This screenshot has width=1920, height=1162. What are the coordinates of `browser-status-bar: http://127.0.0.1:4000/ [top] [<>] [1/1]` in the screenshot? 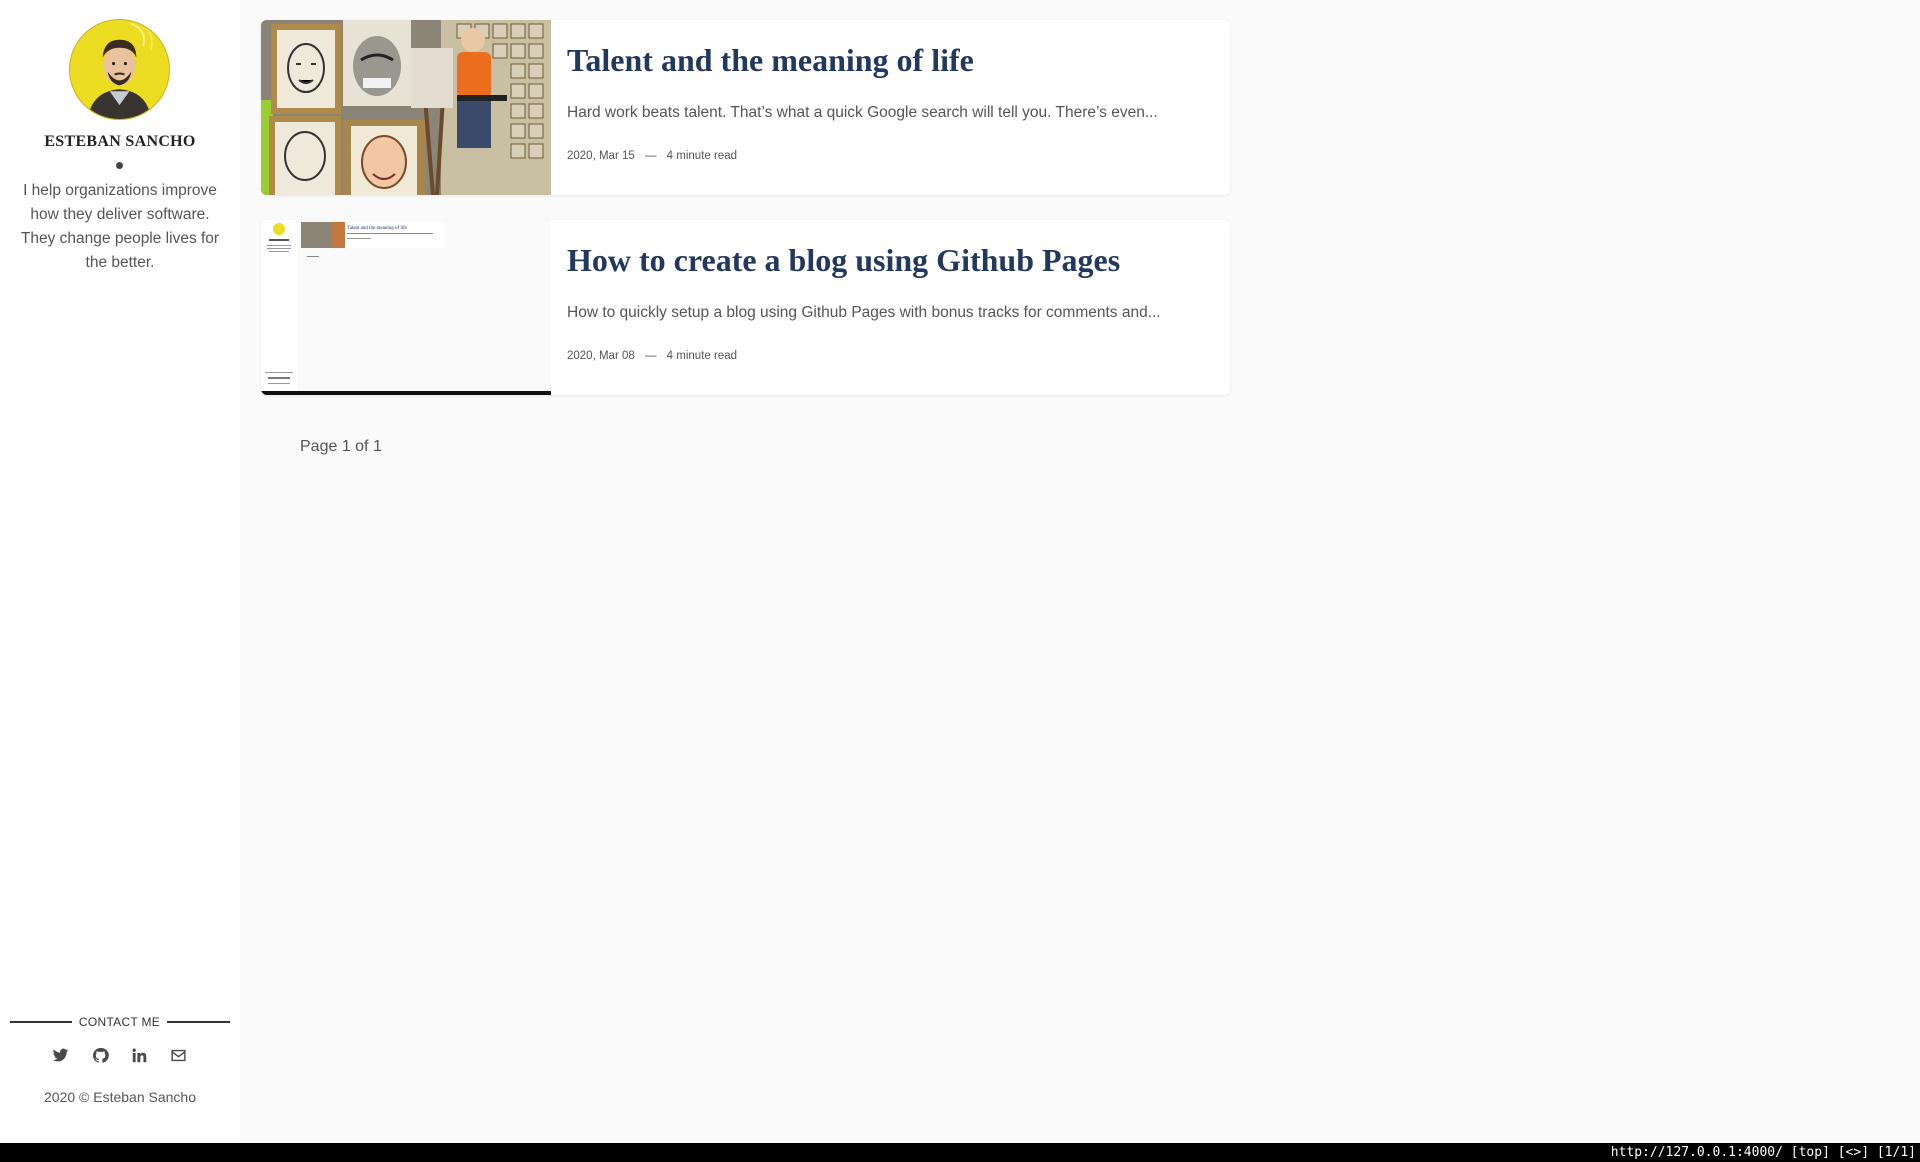 It's located at (960, 1152).